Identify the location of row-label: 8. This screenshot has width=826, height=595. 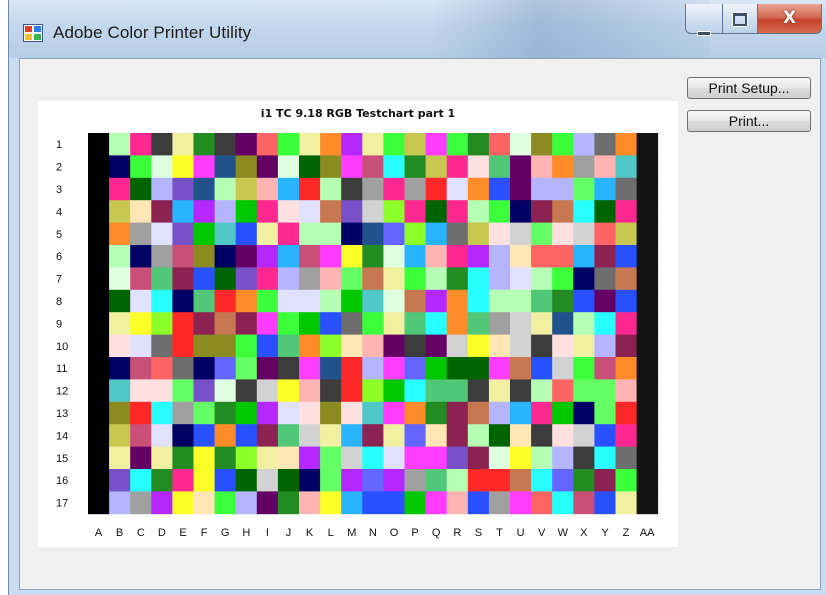
(59, 302).